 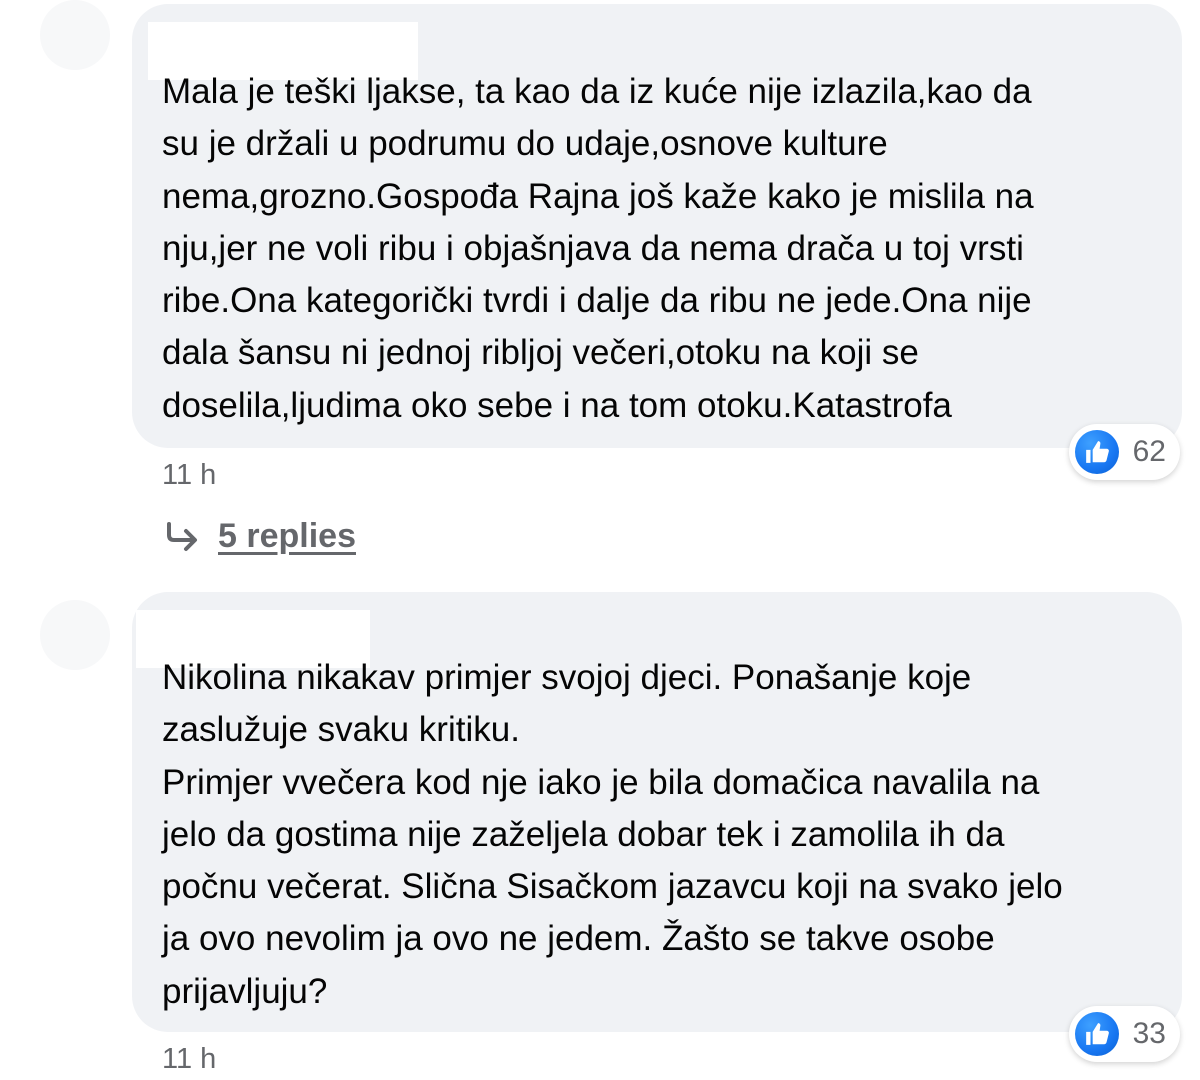 I want to click on reply-arrow-icon, so click(x=182, y=536).